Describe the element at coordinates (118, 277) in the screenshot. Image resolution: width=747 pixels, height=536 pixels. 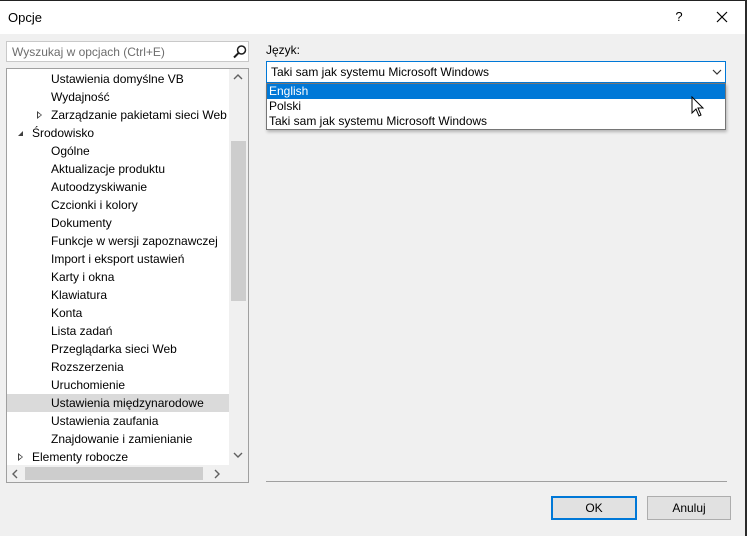
I see `tree-item: Karty i okna` at that location.